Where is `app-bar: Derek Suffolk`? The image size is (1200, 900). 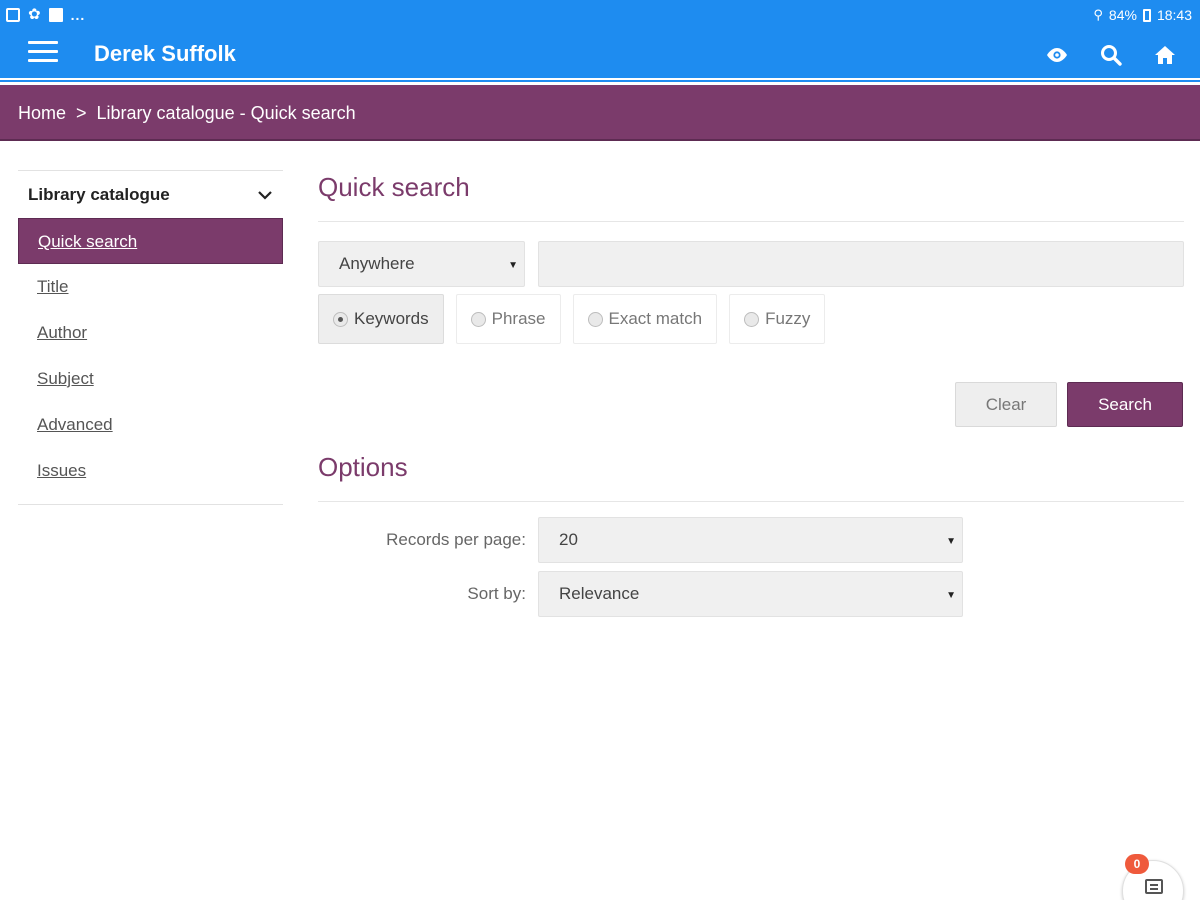 app-bar: Derek Suffolk is located at coordinates (600, 53).